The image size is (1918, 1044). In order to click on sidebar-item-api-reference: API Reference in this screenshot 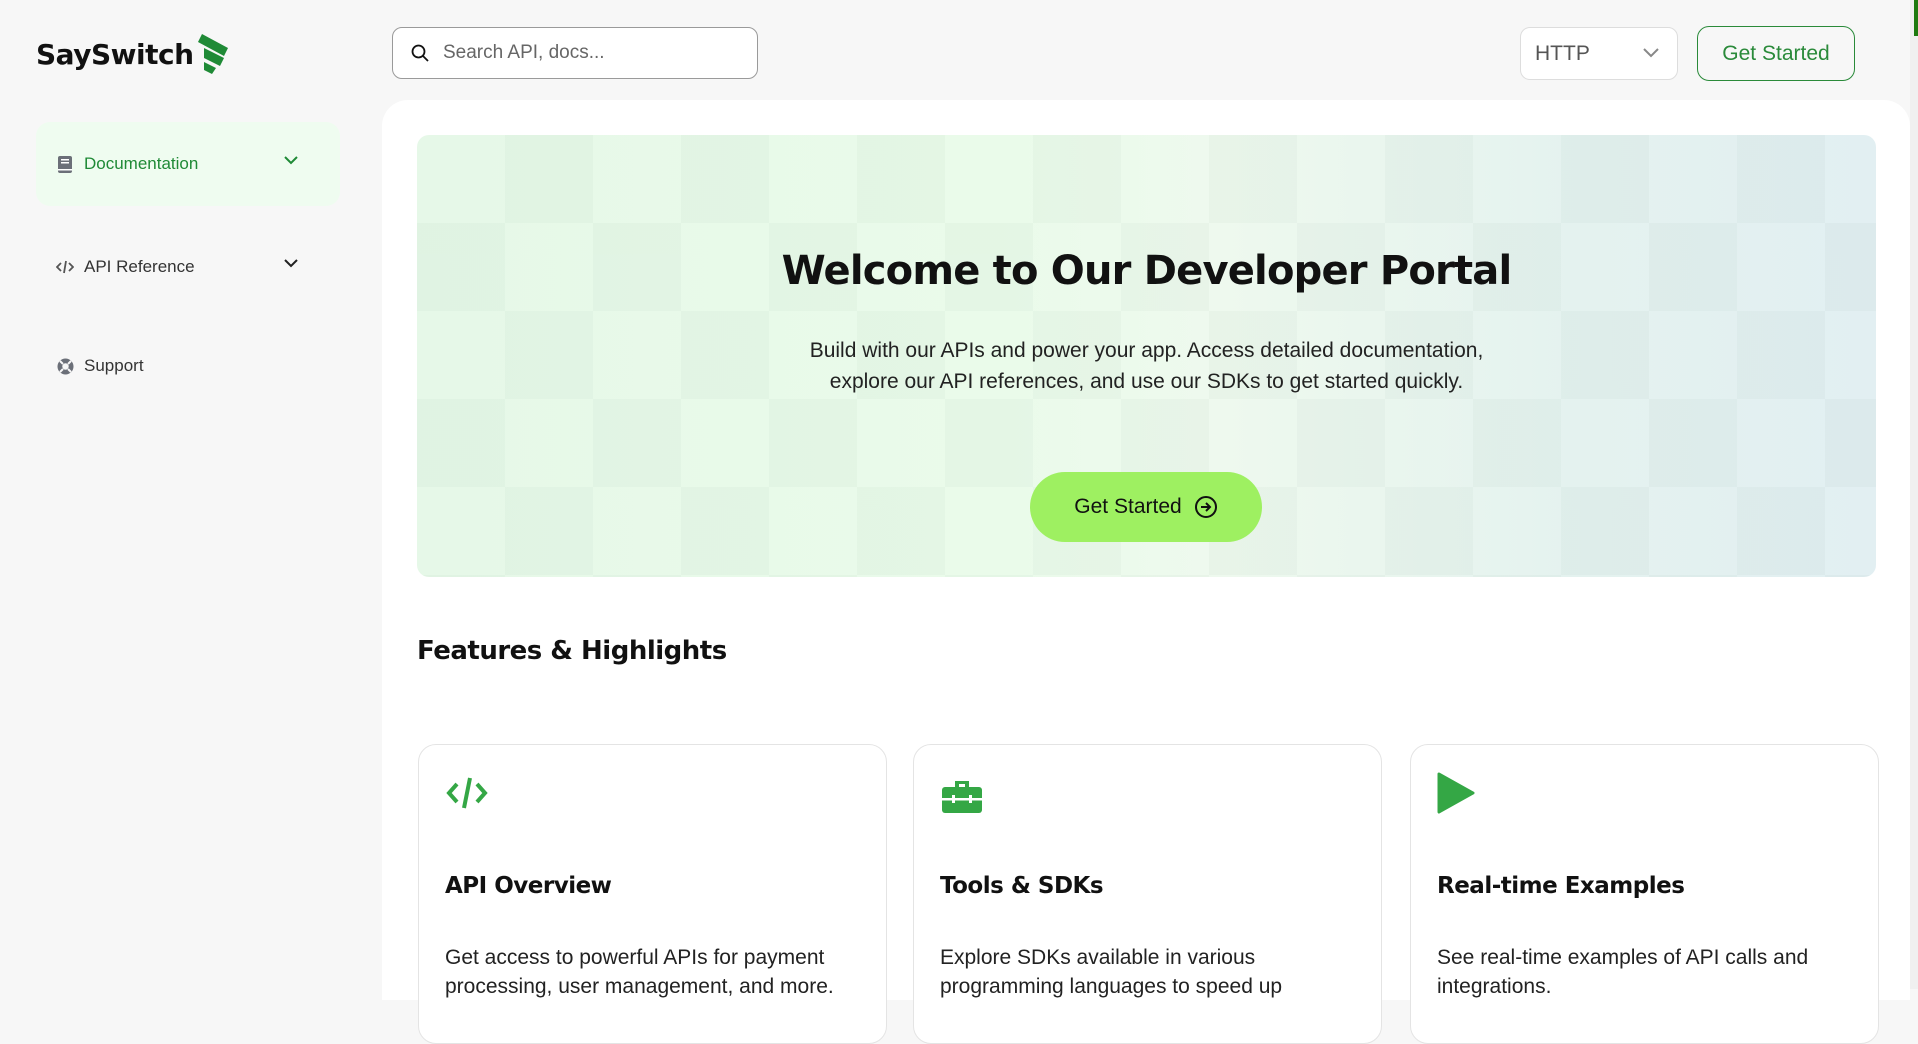, I will do `click(188, 267)`.